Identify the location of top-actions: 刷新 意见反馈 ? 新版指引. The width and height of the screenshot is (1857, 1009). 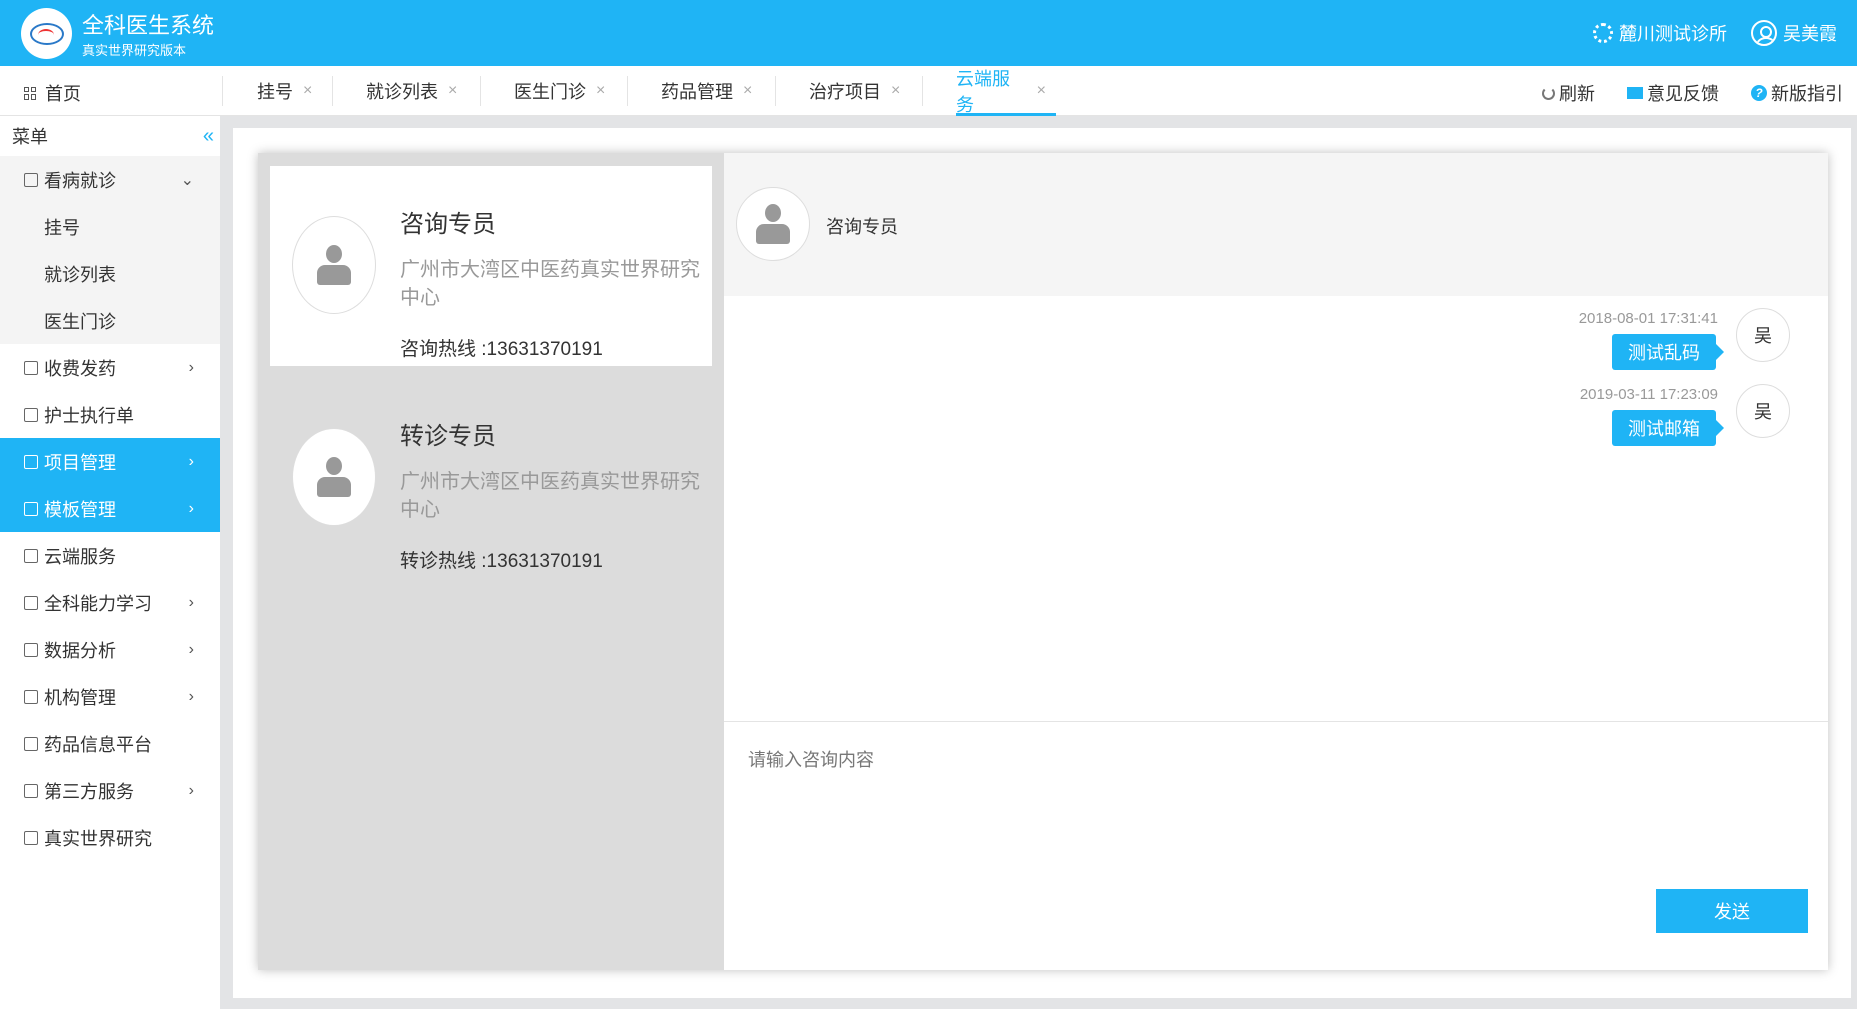
(1692, 93).